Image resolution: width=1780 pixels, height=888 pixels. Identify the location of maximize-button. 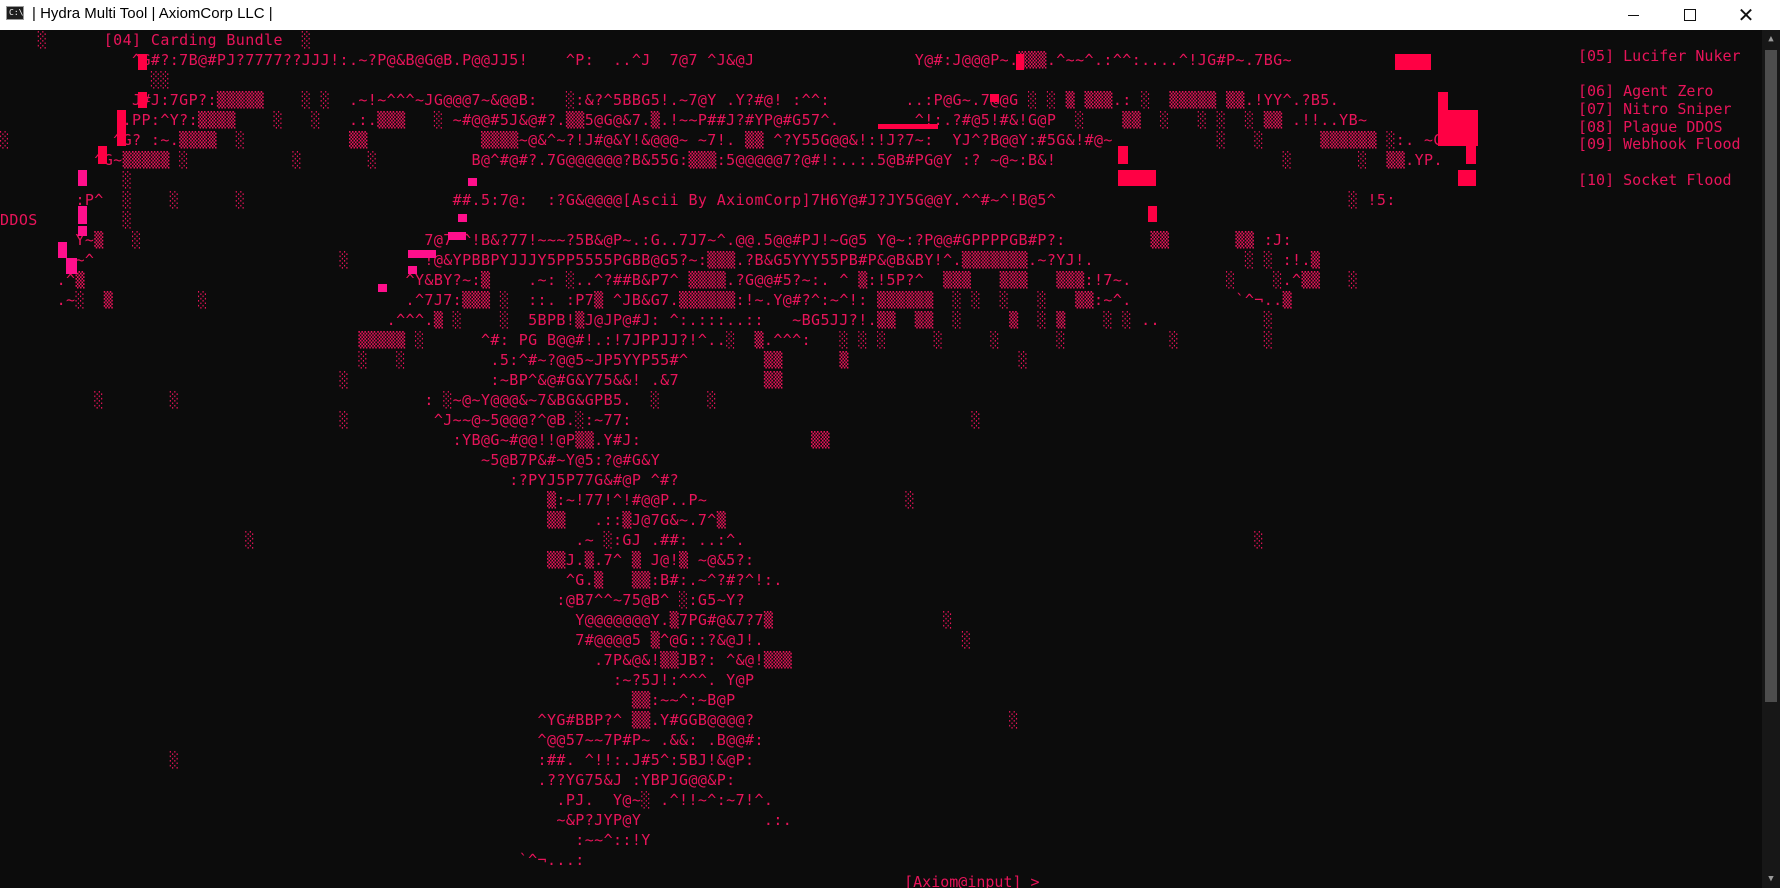
(1690, 15).